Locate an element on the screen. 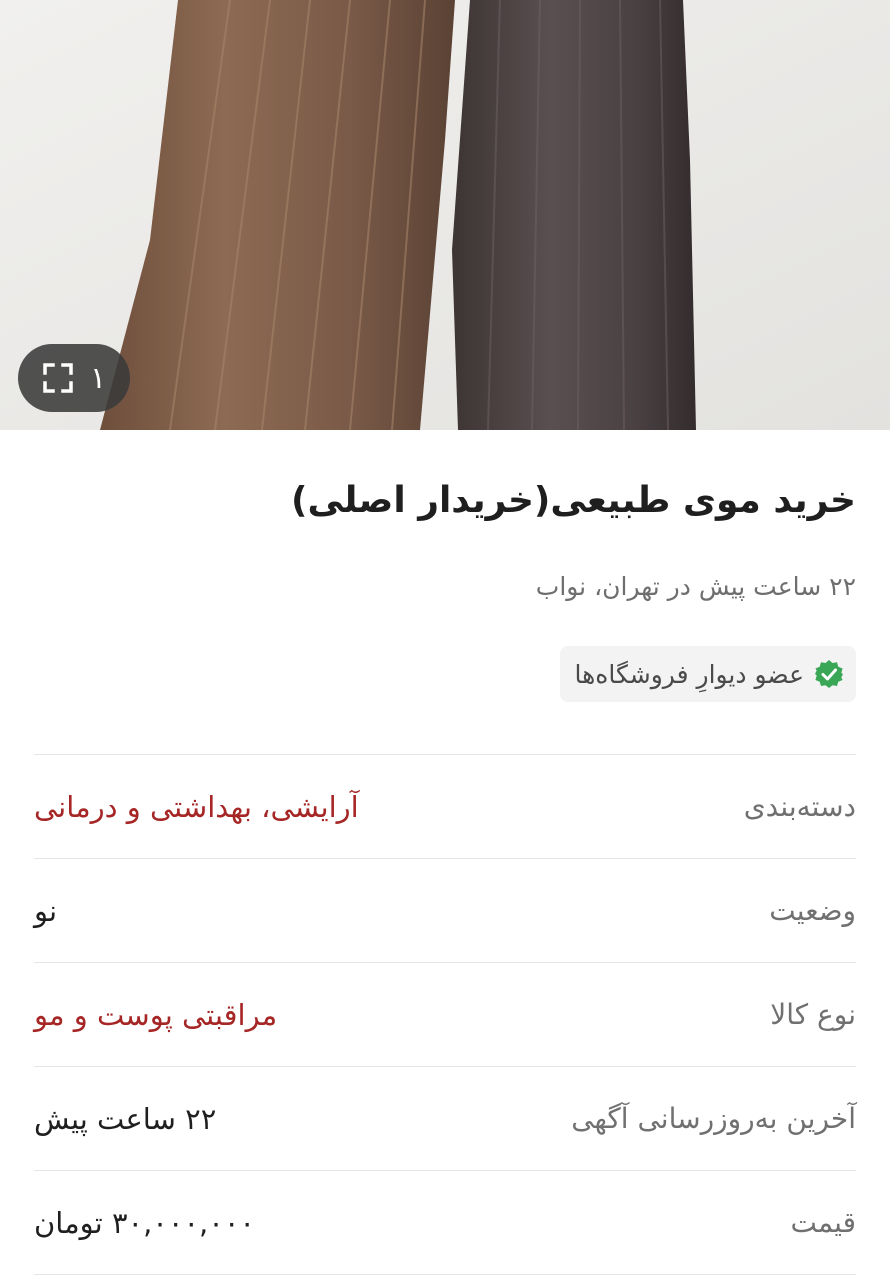 The height and width of the screenshot is (1280, 890). detail-label: قیمت is located at coordinates (823, 1222).